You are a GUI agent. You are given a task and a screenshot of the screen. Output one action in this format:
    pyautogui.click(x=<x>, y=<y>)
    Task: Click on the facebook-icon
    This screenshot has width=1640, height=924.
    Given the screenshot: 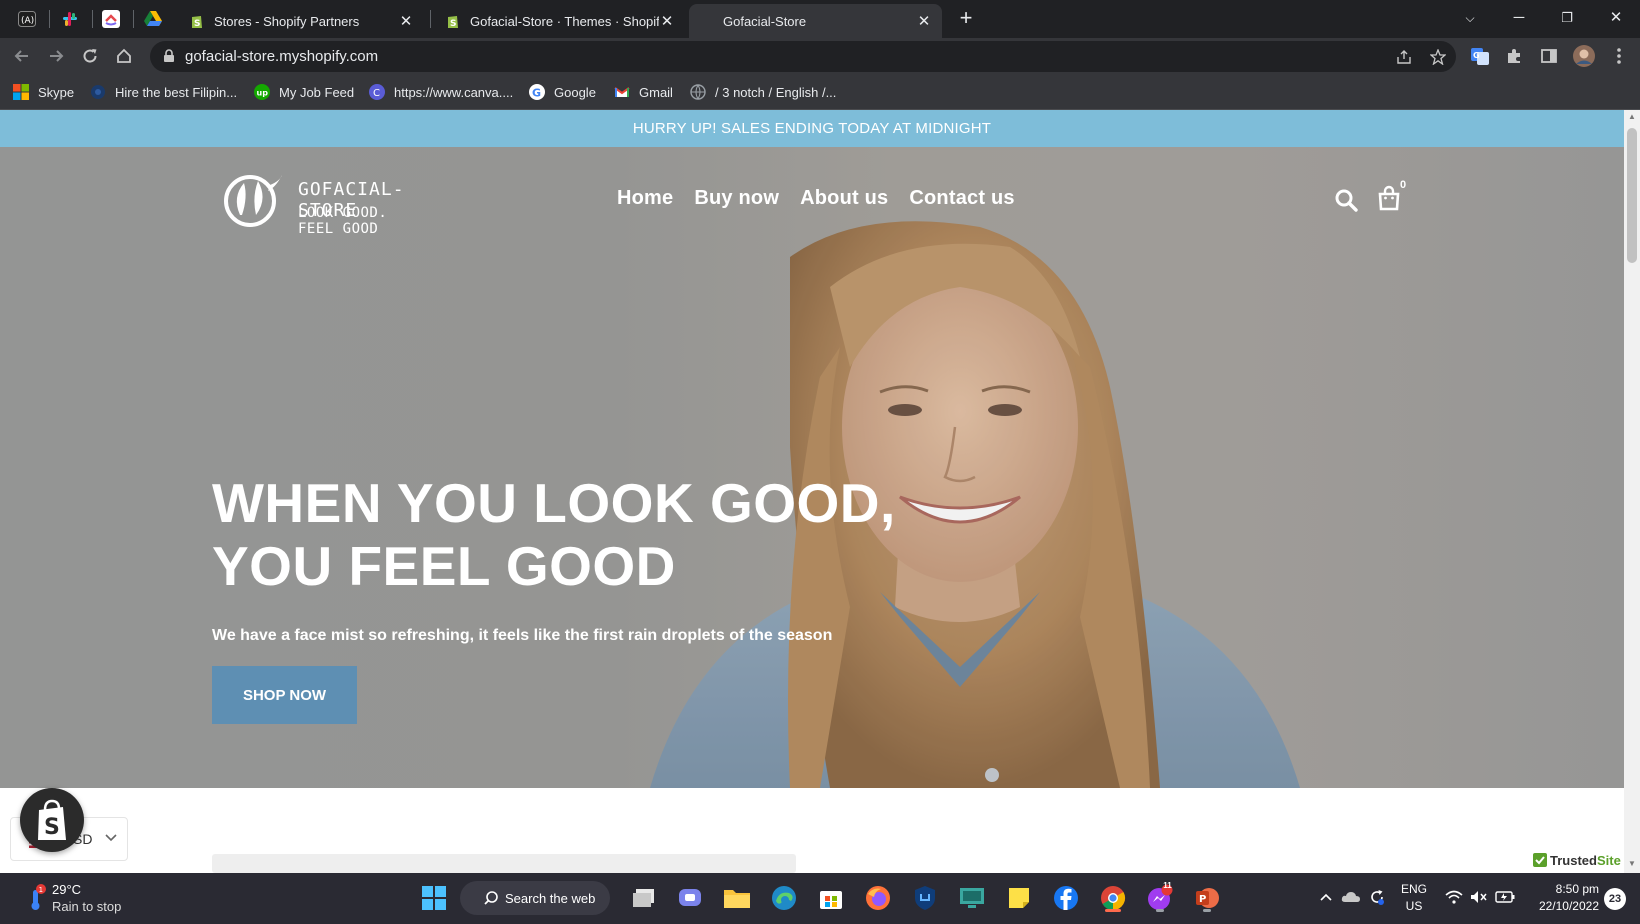 What is the action you would take?
    pyautogui.click(x=1066, y=898)
    